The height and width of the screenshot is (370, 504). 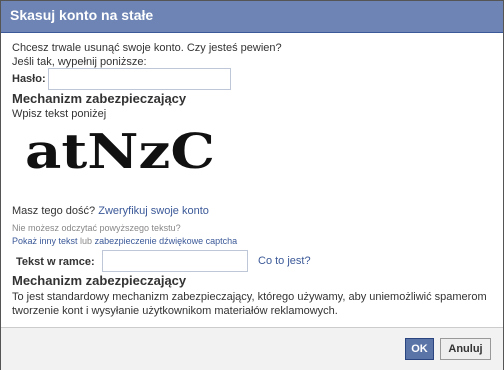 I want to click on captcha-answer-label: Tekst w ramce:, so click(x=55, y=262).